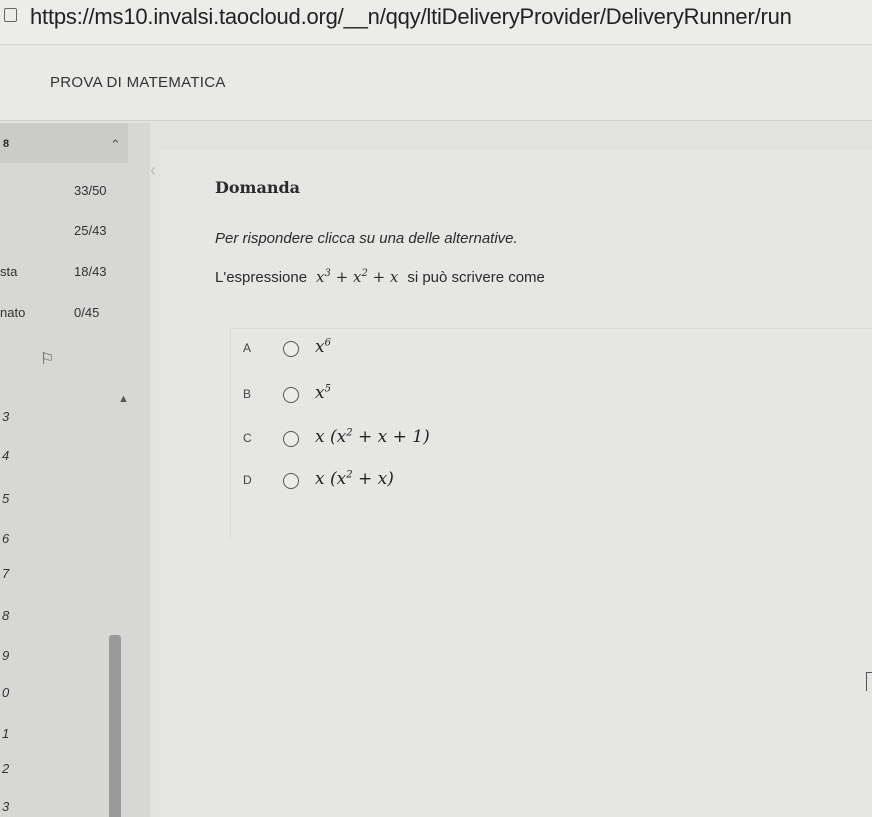 The width and height of the screenshot is (872, 817). Describe the element at coordinates (64, 191) in the screenshot. I see `section-row: 33/50` at that location.